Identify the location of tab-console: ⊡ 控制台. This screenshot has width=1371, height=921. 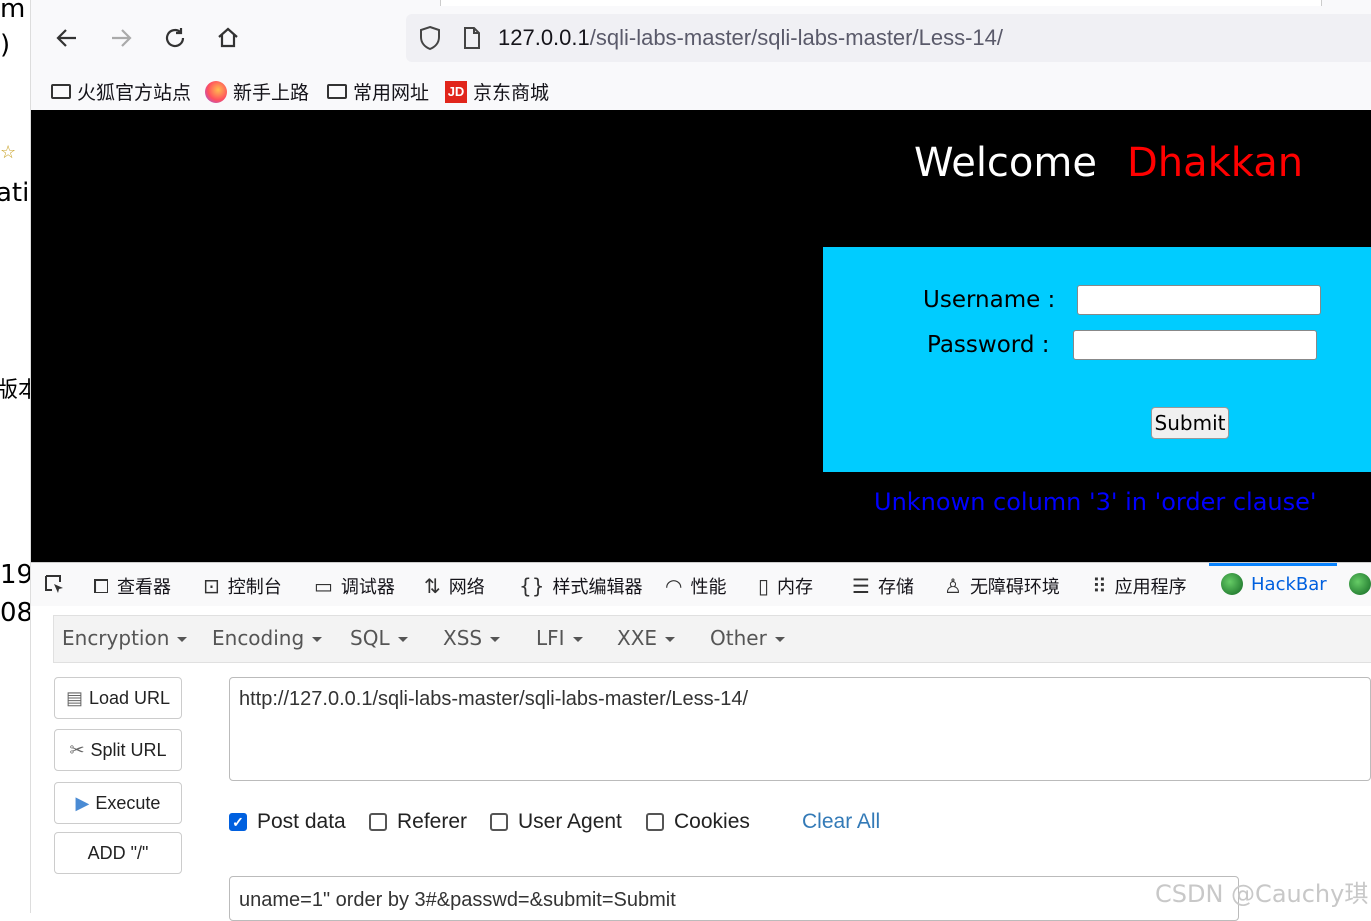
(242, 586).